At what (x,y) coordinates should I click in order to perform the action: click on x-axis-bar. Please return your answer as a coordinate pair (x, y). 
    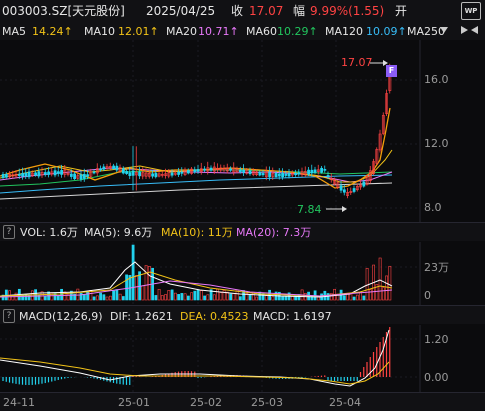
    Looking at the image, I should click on (242, 401).